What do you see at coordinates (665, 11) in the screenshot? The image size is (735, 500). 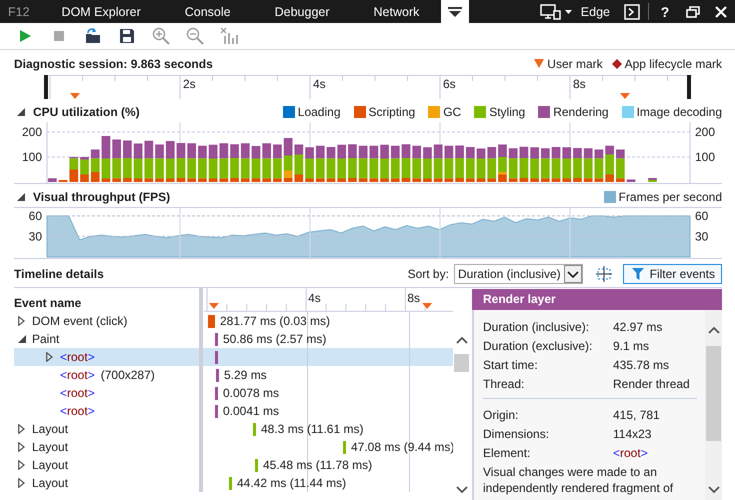 I see `help-button: ?` at bounding box center [665, 11].